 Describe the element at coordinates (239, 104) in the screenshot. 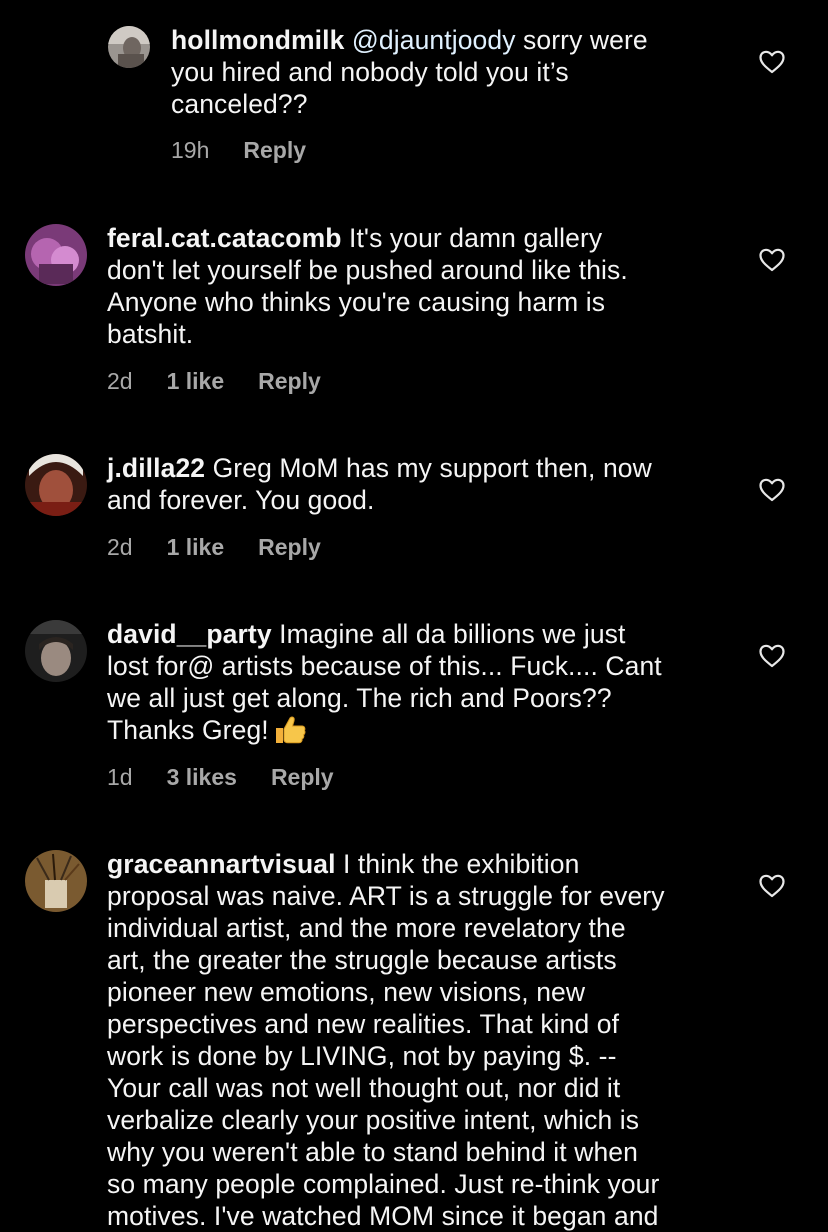

I see `comment-line: canceled??` at that location.